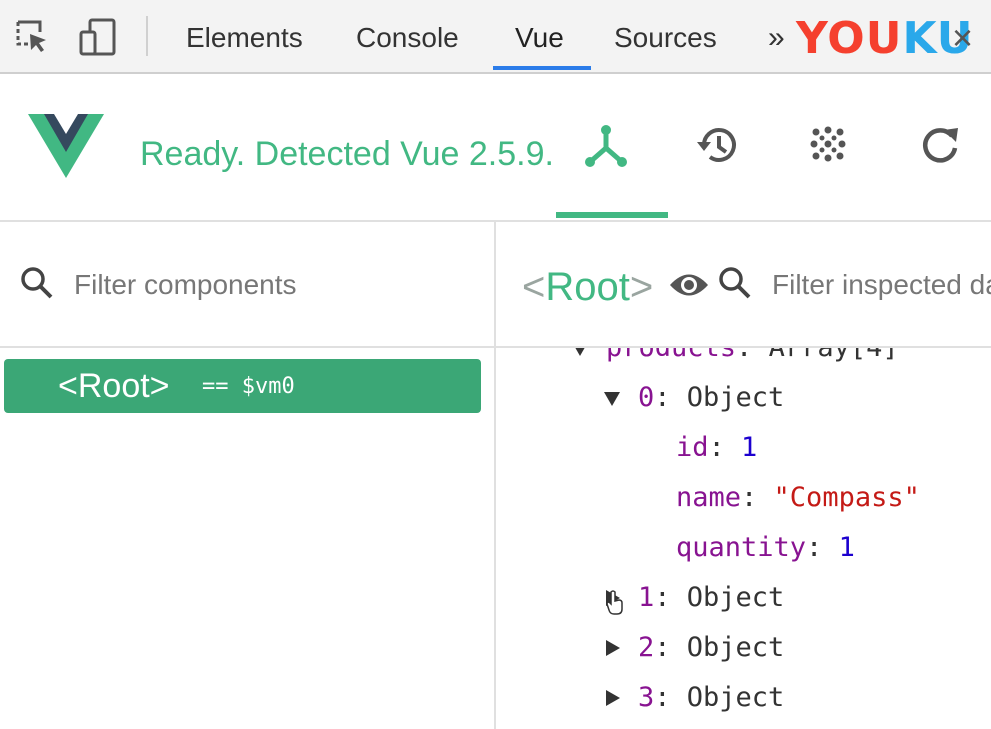 The width and height of the screenshot is (991, 729). I want to click on hand-cursor-icon, so click(615, 605).